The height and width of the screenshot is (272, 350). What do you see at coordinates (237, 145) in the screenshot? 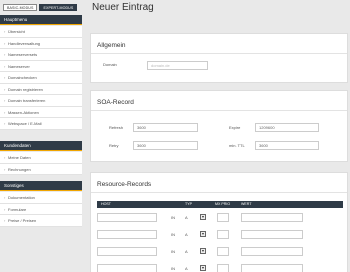
I see `minttl-label: min. TTL` at bounding box center [237, 145].